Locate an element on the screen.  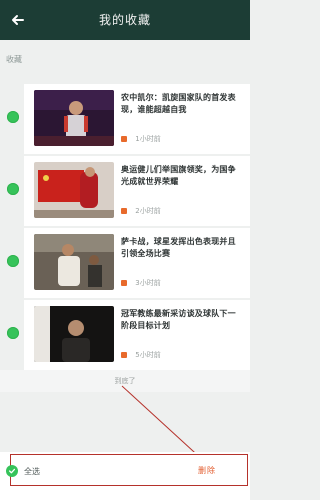
list-end-text: 到底了 is located at coordinates (125, 381).